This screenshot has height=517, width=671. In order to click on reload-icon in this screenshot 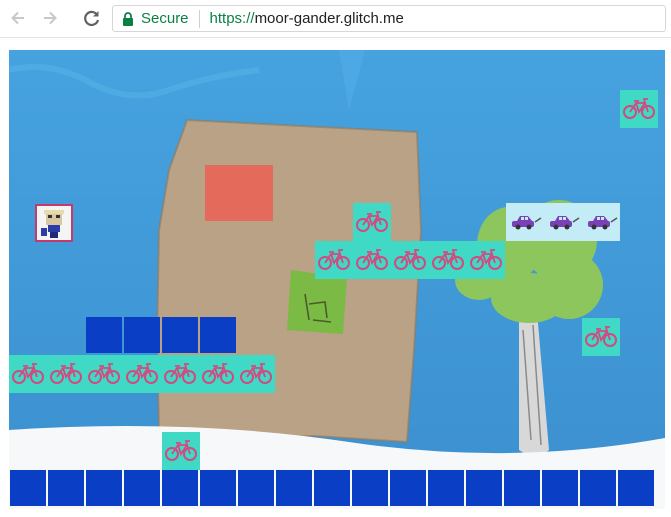, I will do `click(92, 18)`.